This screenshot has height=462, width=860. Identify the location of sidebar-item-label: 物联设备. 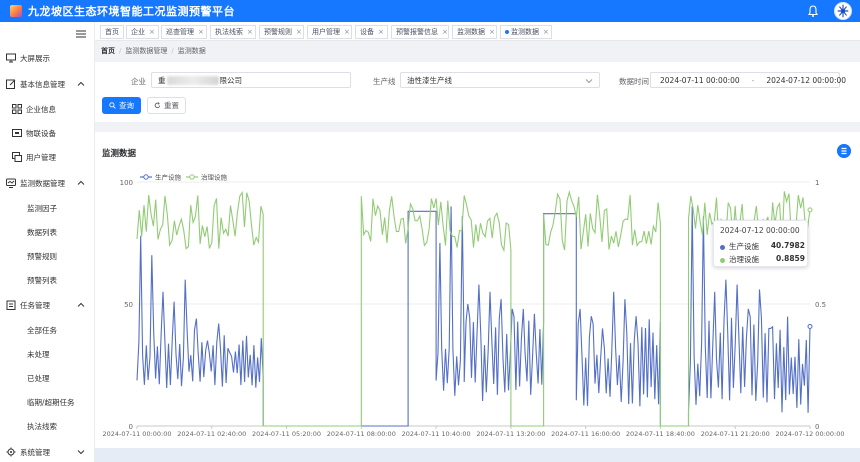
(41, 133).